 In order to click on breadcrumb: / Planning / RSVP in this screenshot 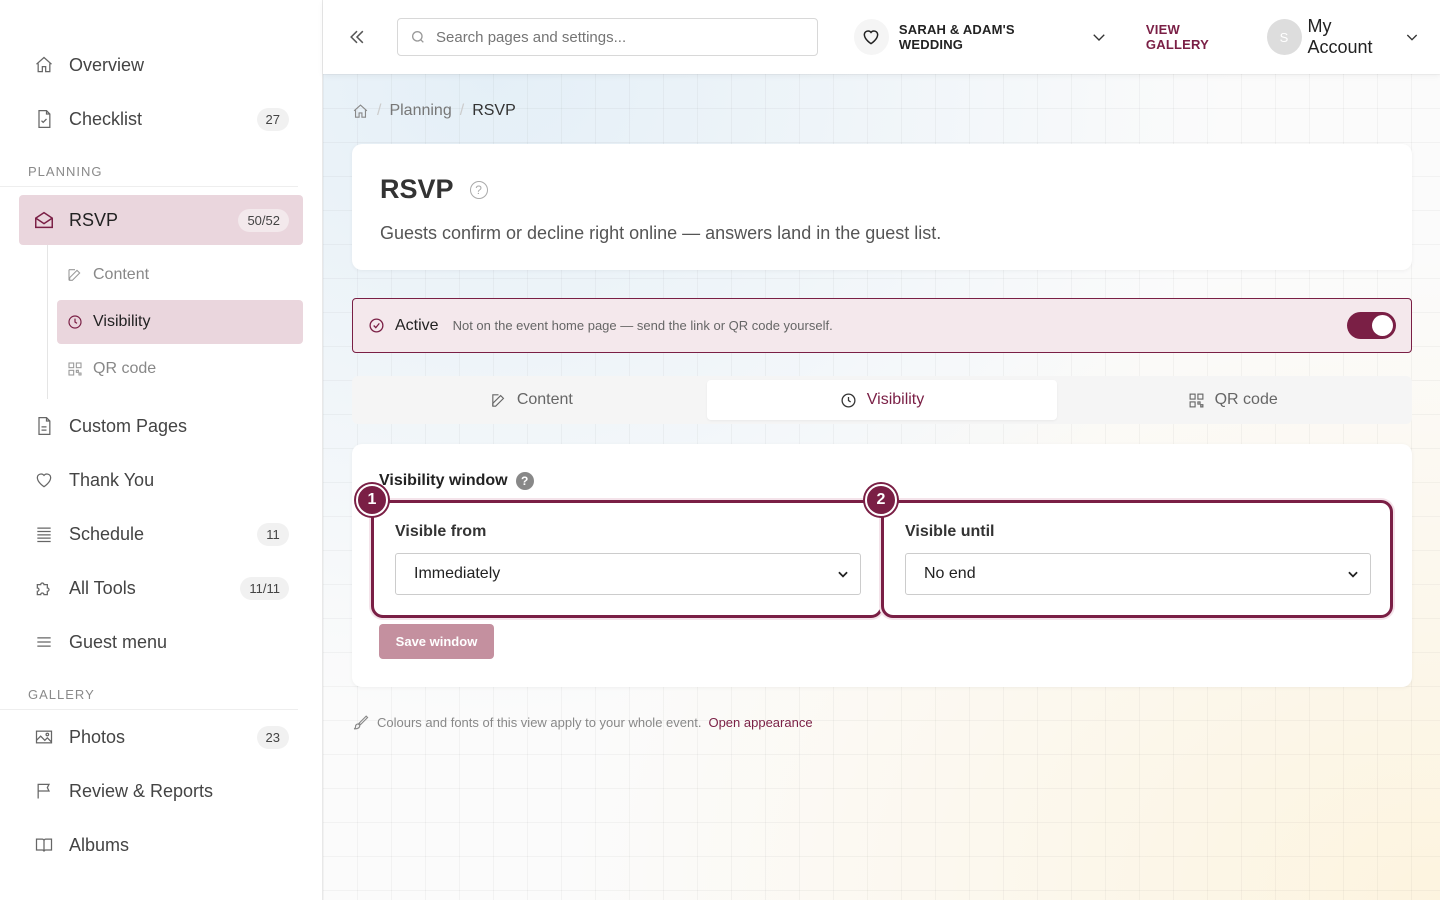, I will do `click(434, 111)`.